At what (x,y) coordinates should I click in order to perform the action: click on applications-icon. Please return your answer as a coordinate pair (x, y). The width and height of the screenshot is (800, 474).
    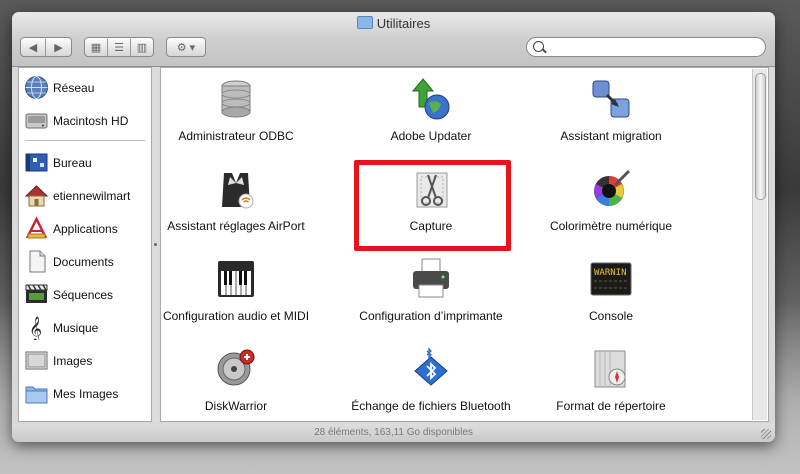
    Looking at the image, I should click on (36, 227).